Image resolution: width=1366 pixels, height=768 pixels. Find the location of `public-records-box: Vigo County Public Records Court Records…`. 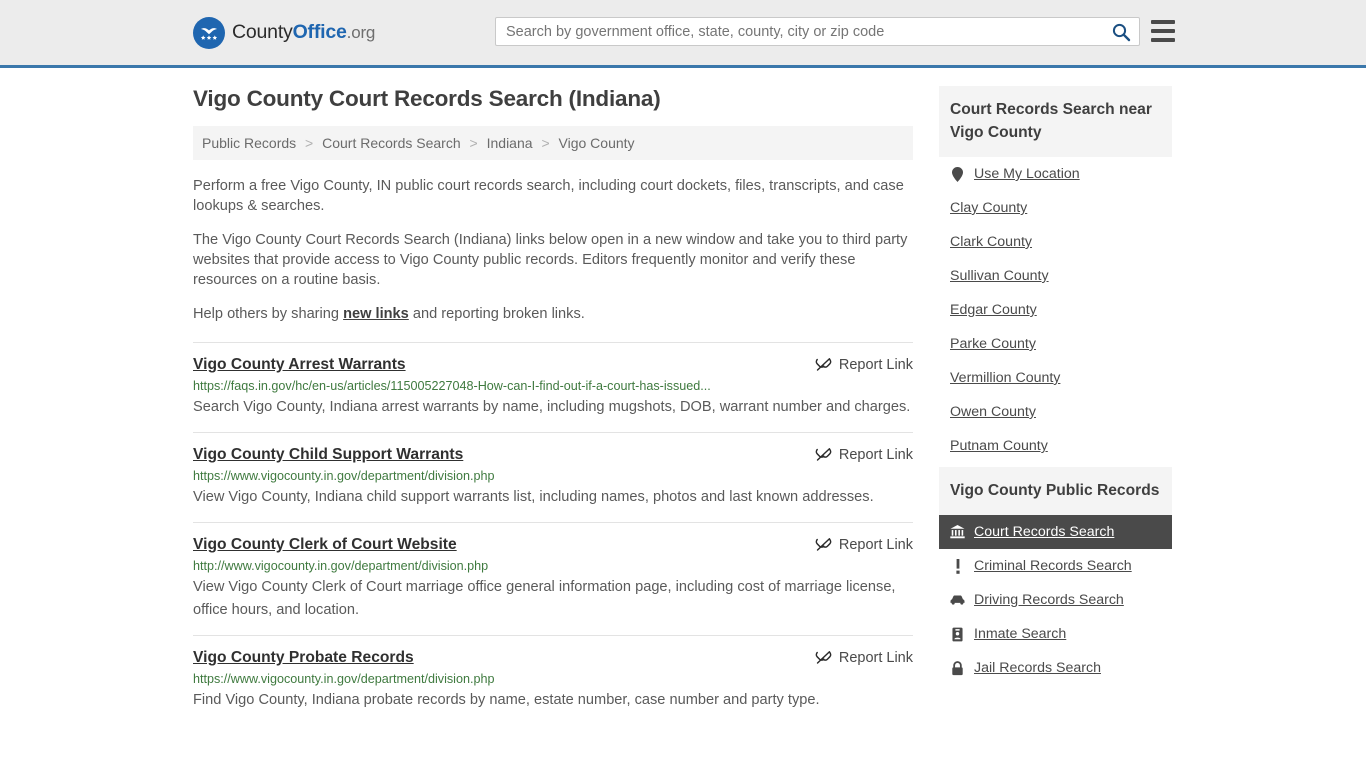

public-records-box: Vigo County Public Records Court Records… is located at coordinates (1055, 576).